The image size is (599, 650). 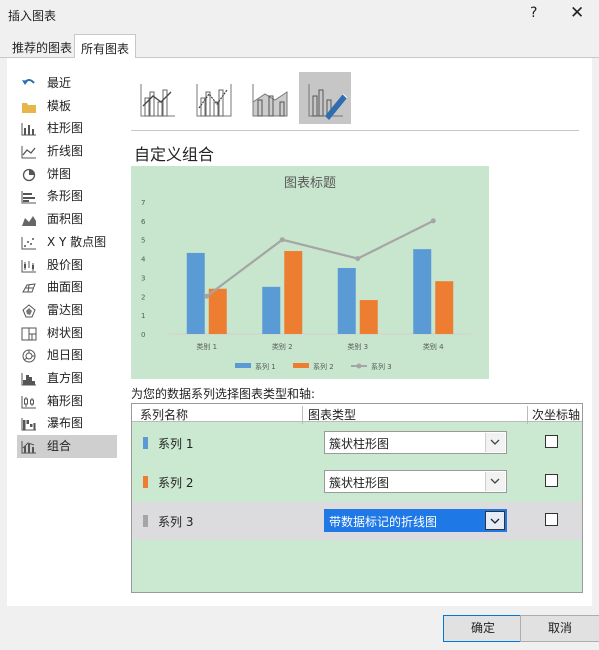 What do you see at coordinates (359, 483) in the screenshot?
I see `dropdown-value: 簇状柱形图` at bounding box center [359, 483].